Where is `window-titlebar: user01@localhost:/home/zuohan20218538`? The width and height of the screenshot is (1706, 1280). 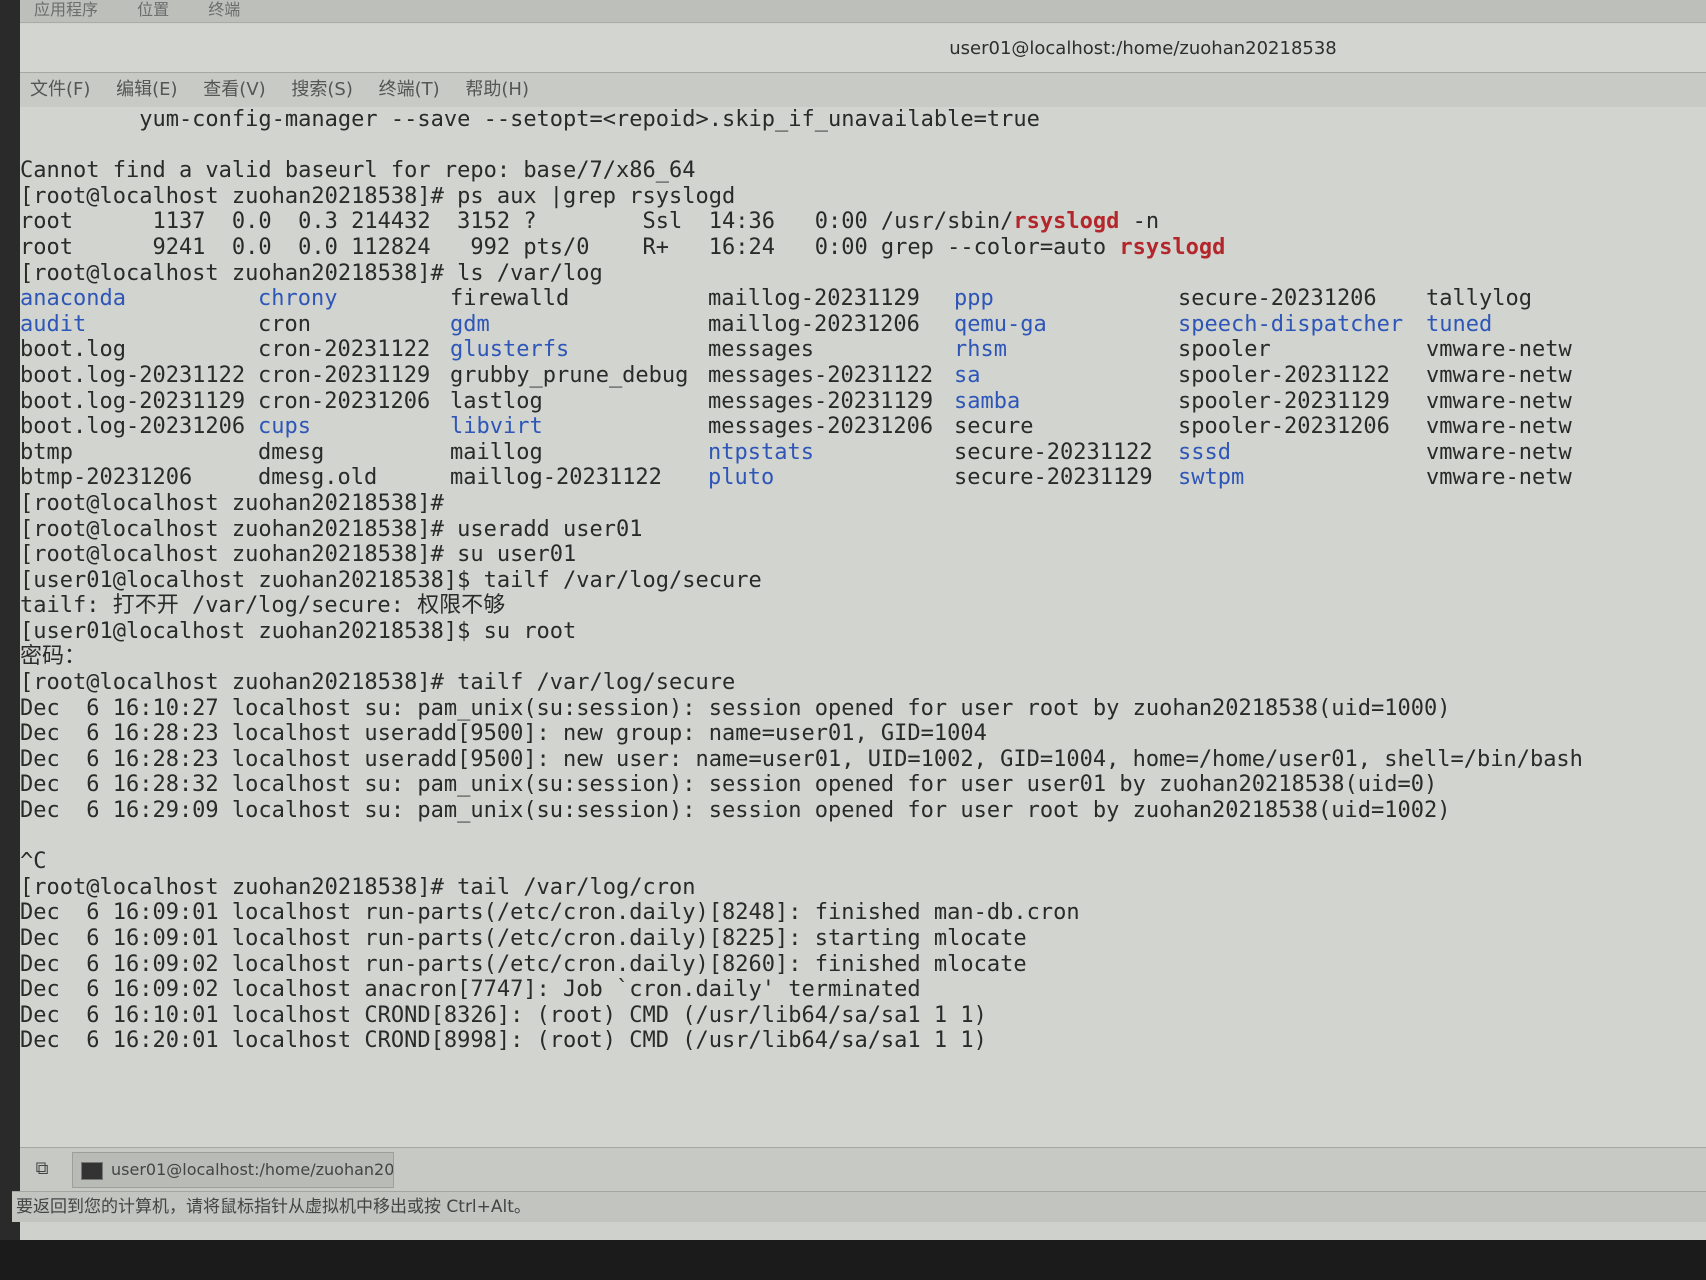 window-titlebar: user01@localhost:/home/zuohan20218538 is located at coordinates (863, 48).